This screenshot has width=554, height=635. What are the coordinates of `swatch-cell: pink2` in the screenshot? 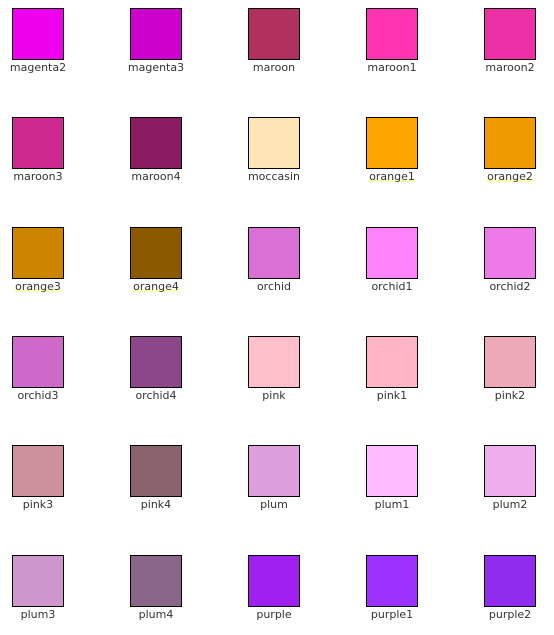 It's located at (507, 376).